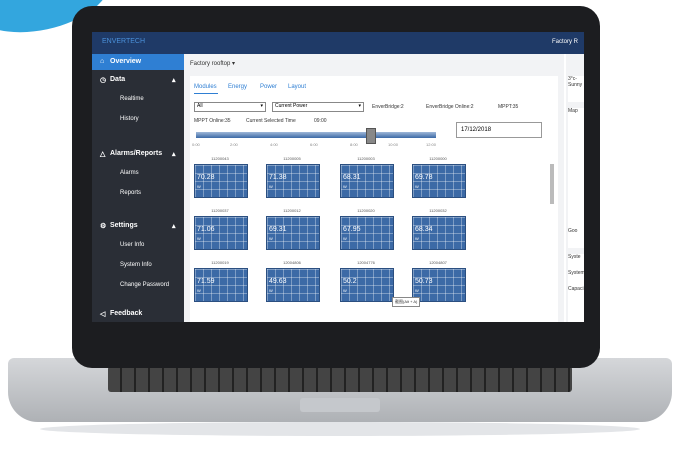 This screenshot has height=456, width=680. Describe the element at coordinates (367, 233) in the screenshot. I see `module-tile: 67.95 W` at that location.